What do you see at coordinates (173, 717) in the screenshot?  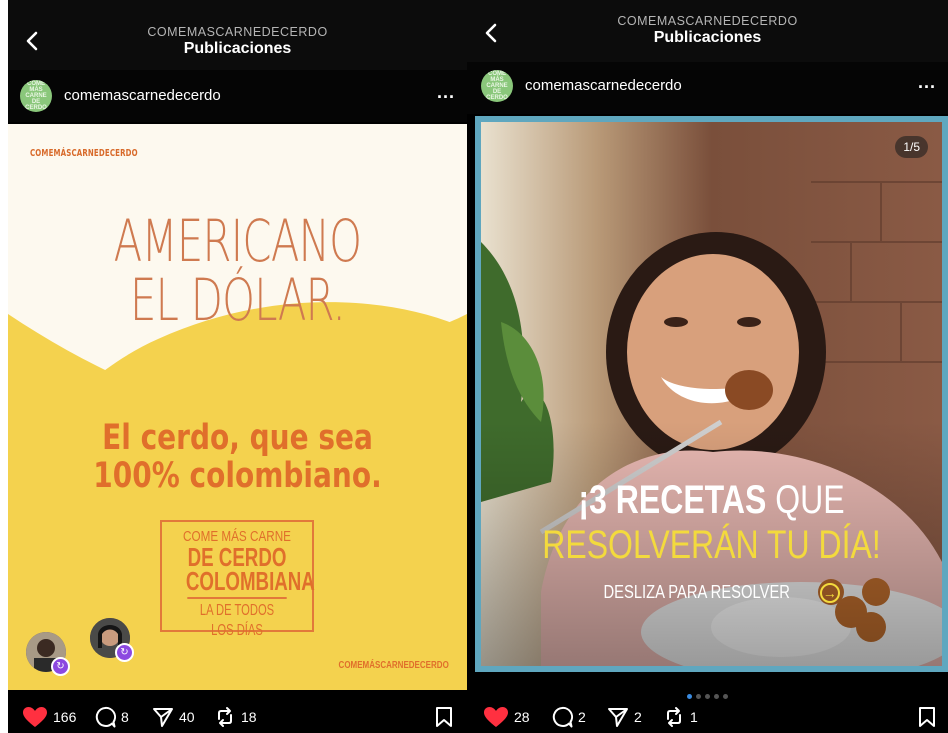 I see `share-button: 40` at bounding box center [173, 717].